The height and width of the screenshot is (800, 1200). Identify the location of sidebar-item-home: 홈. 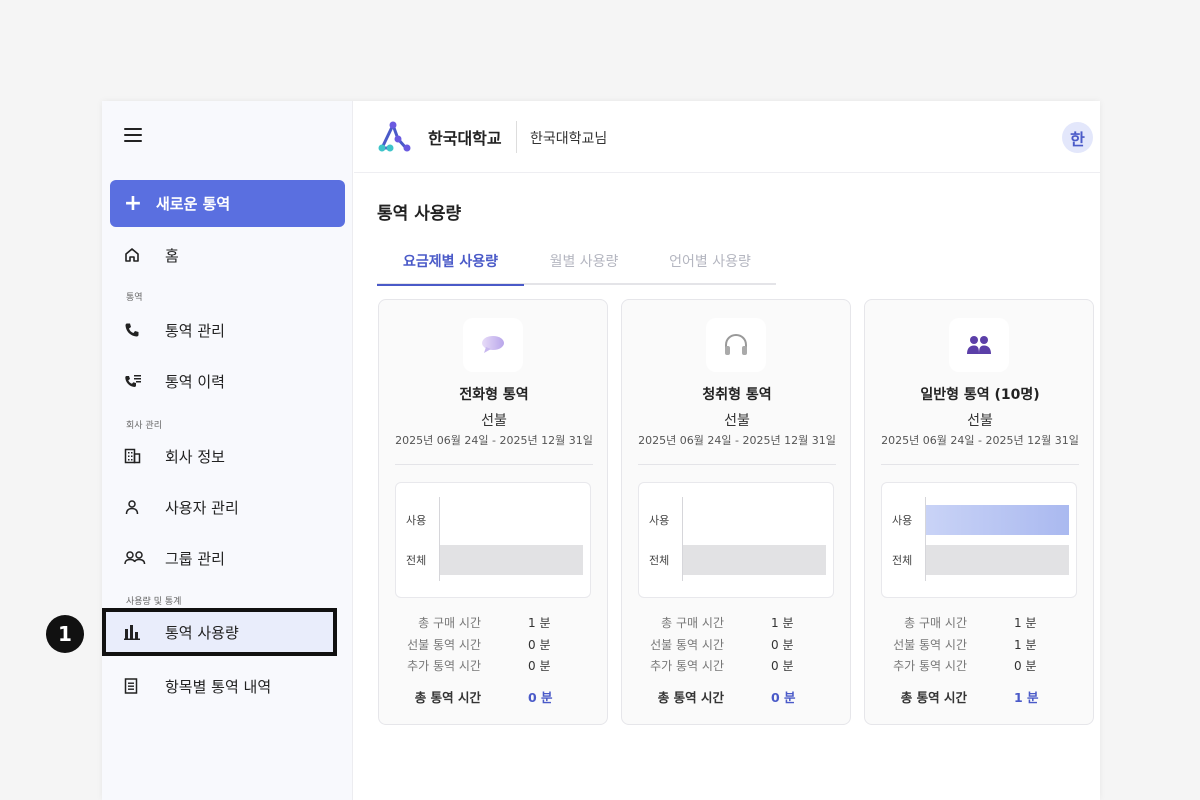
(227, 255).